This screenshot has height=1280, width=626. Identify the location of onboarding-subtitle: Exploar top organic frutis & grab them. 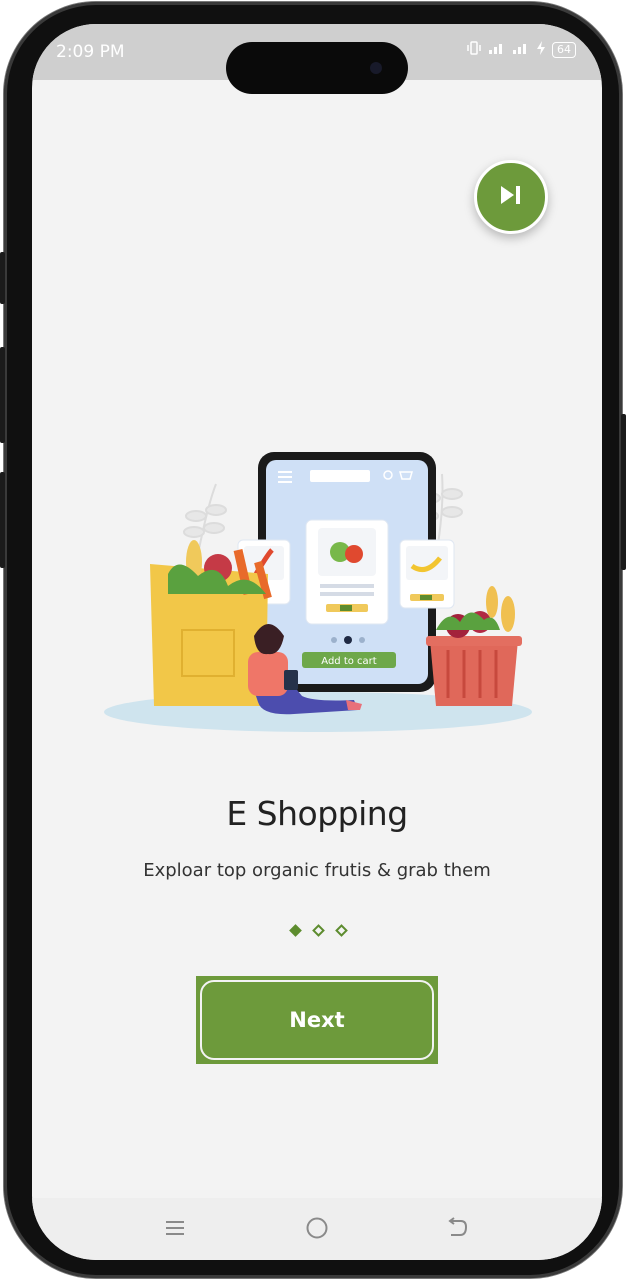
(317, 870).